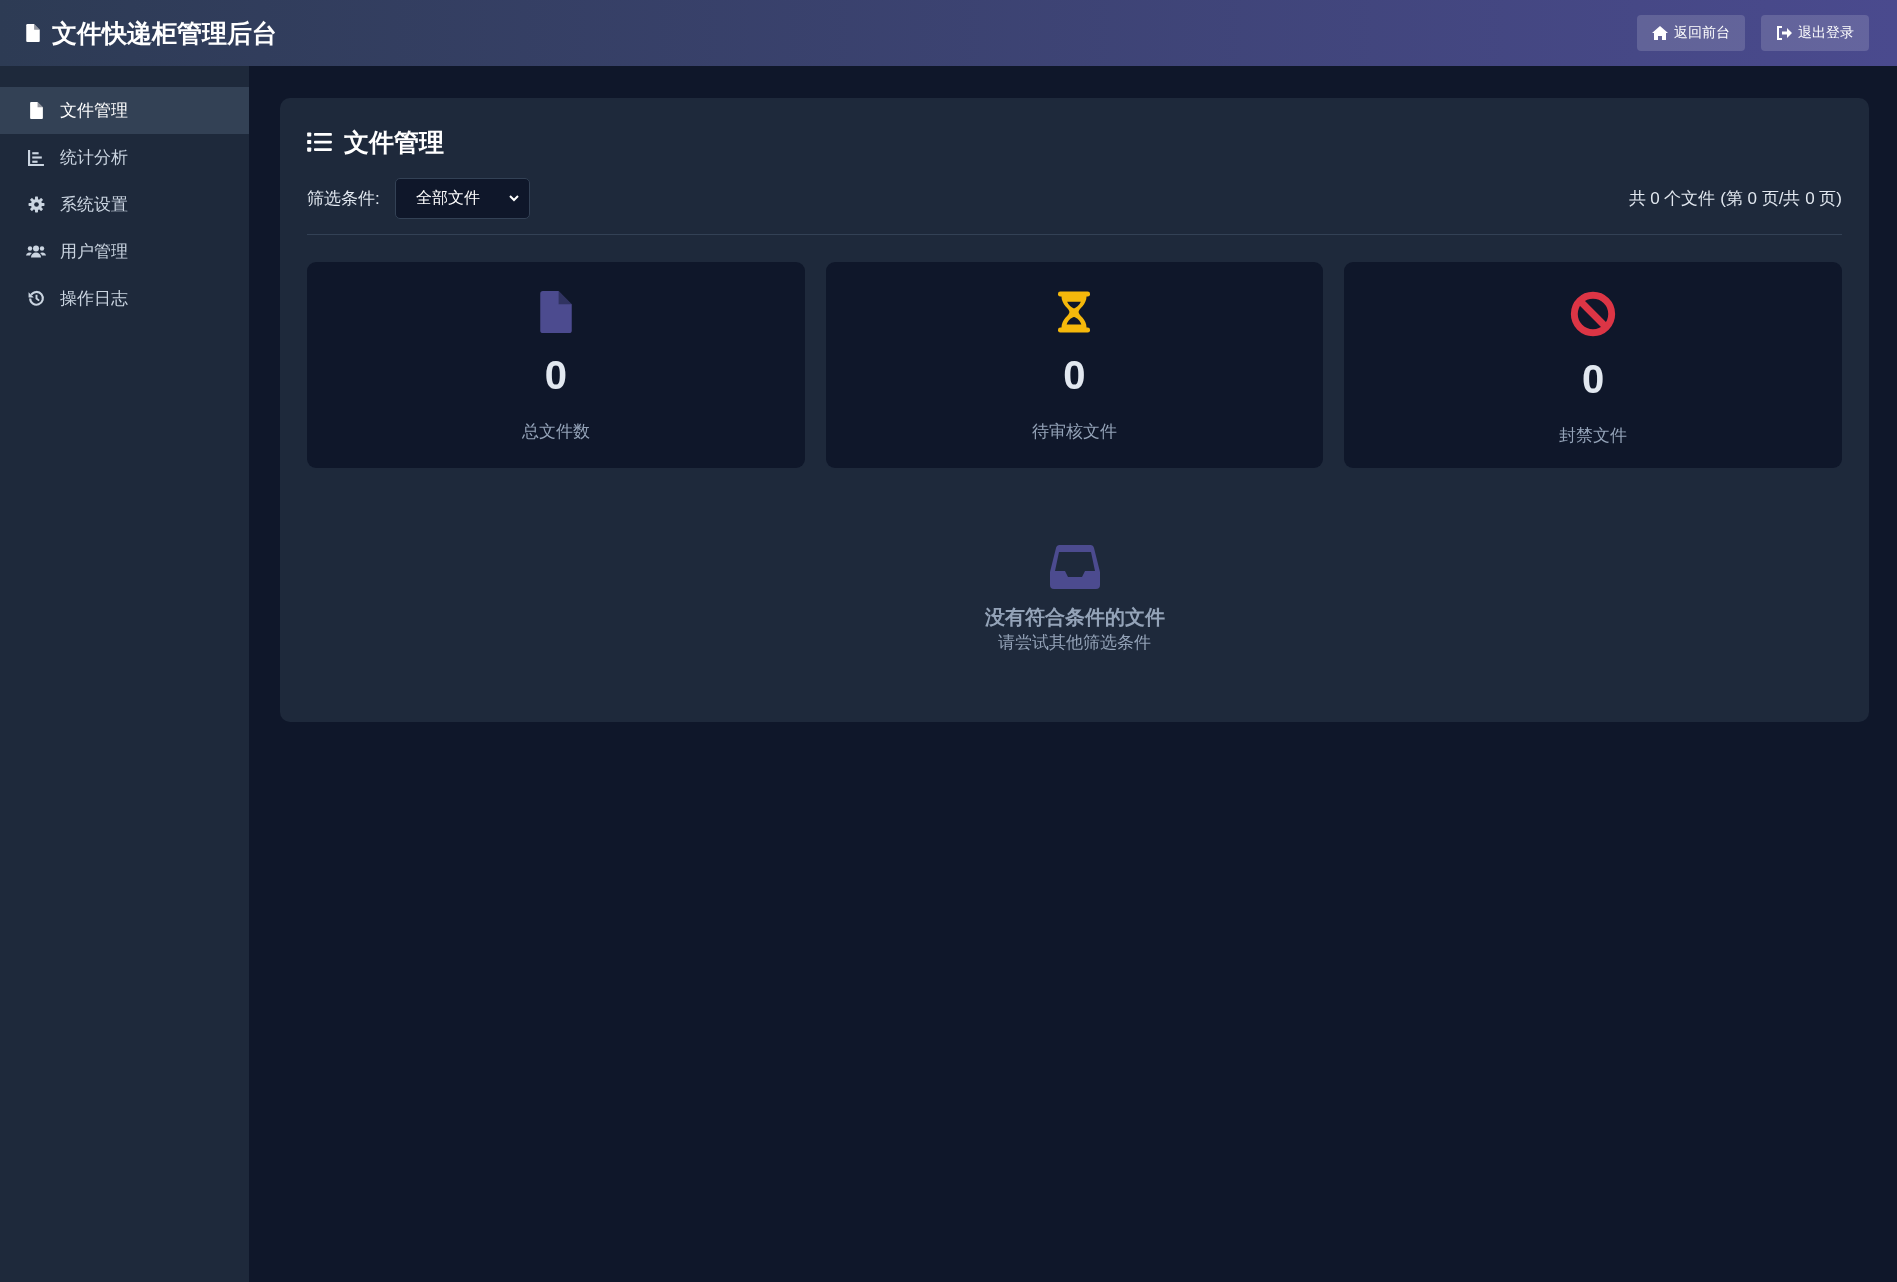 The height and width of the screenshot is (1282, 1897). What do you see at coordinates (36, 204) in the screenshot?
I see `settings-icon` at bounding box center [36, 204].